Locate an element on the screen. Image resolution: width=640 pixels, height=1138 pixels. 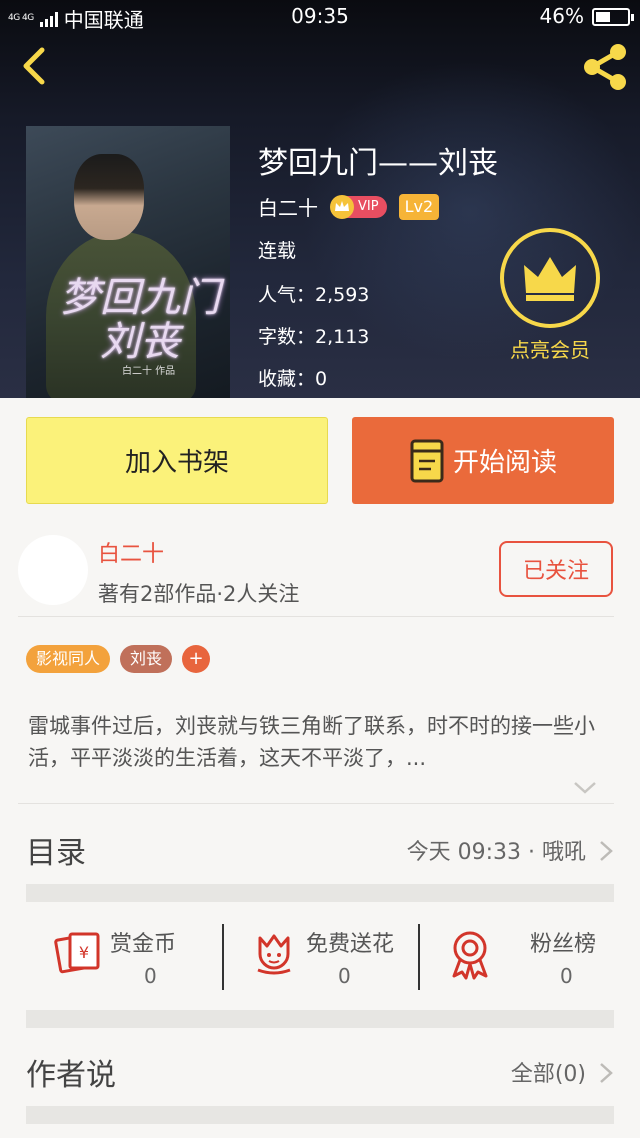
add-to-shelf-label: 加入书架 is located at coordinates (176, 463).